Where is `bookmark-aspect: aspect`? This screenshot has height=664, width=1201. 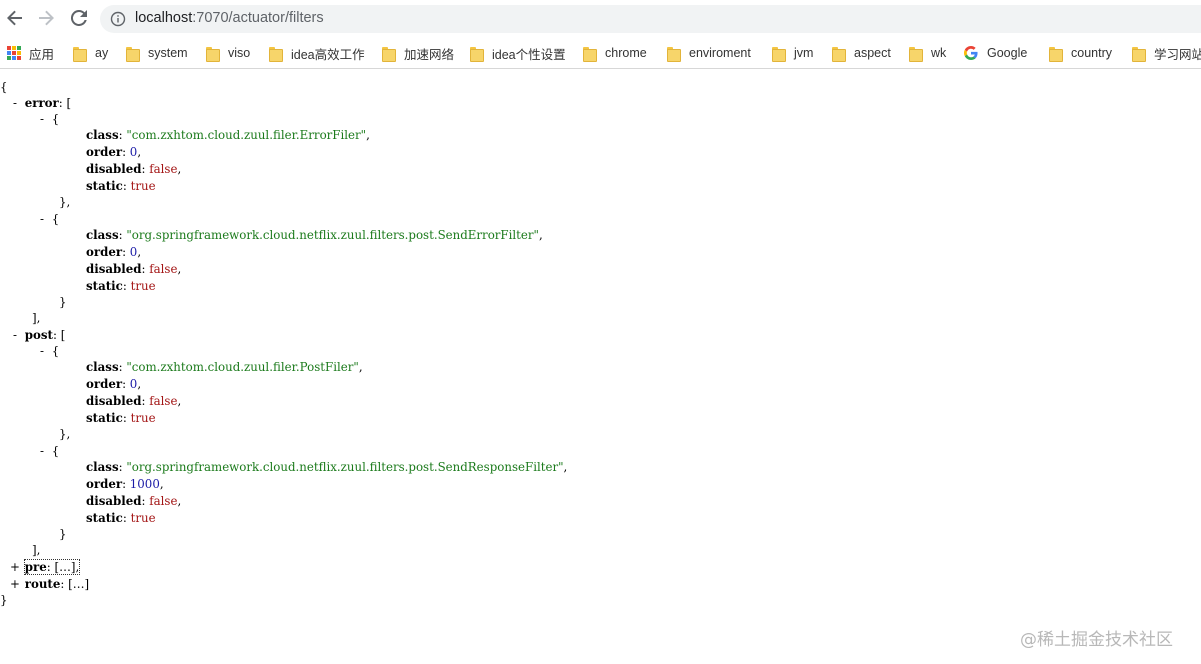 bookmark-aspect: aspect is located at coordinates (861, 53).